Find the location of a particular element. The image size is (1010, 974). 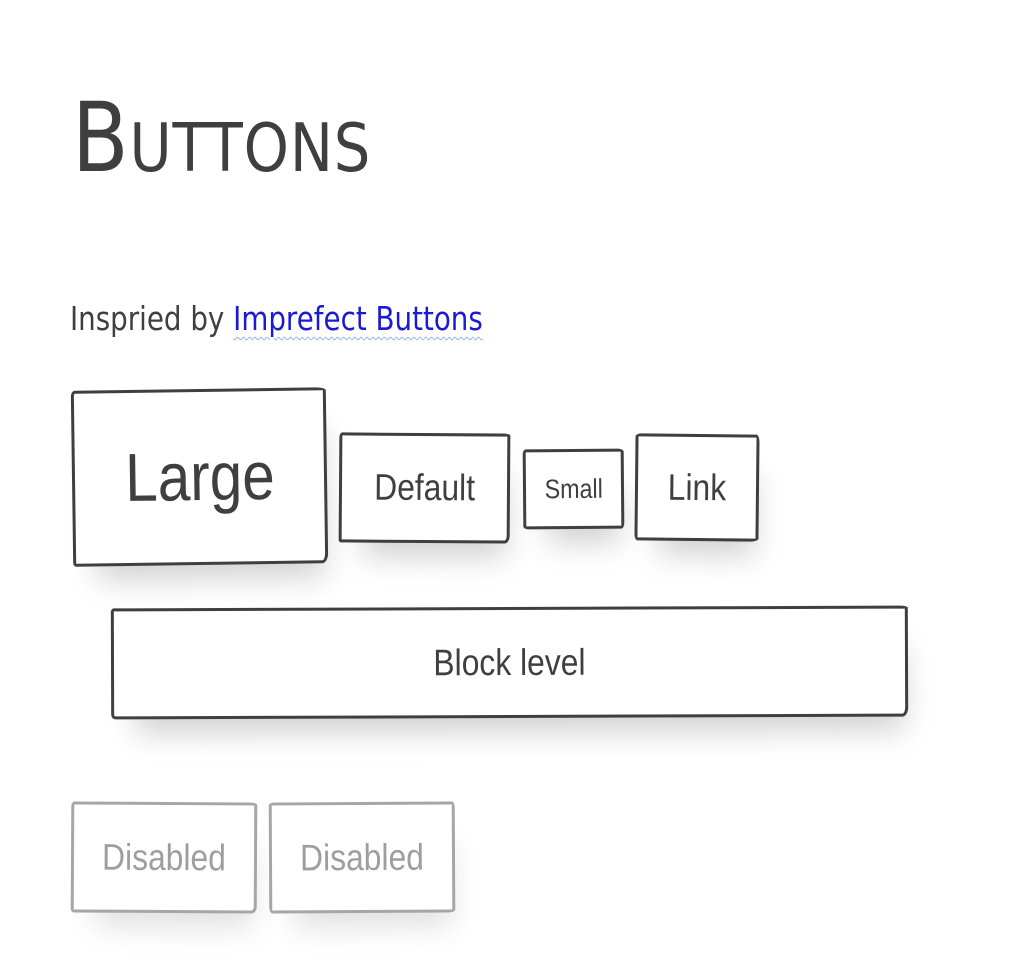

imprefect-buttons-link: Imprefect Buttons is located at coordinates (358, 318).